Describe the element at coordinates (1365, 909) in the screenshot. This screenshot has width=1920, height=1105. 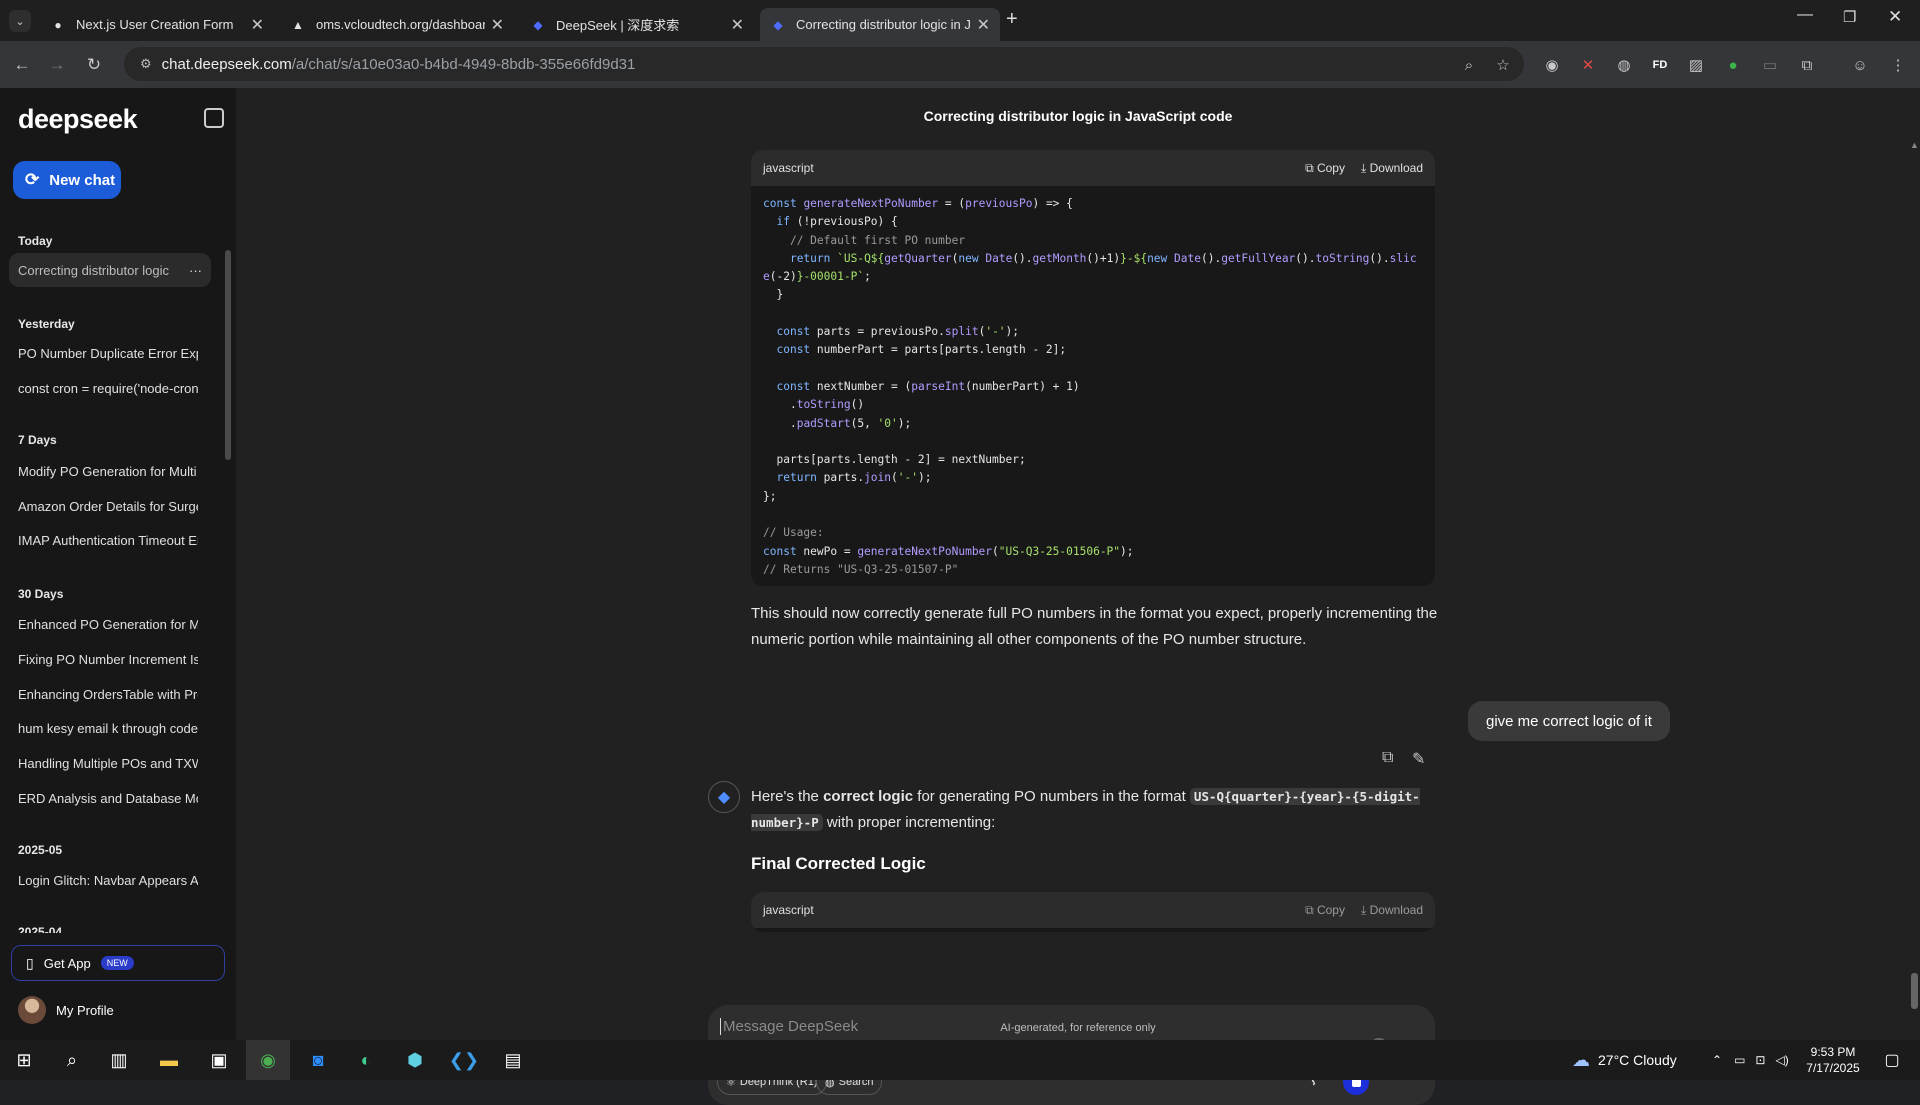
I see `download-icon: ⤓` at that location.